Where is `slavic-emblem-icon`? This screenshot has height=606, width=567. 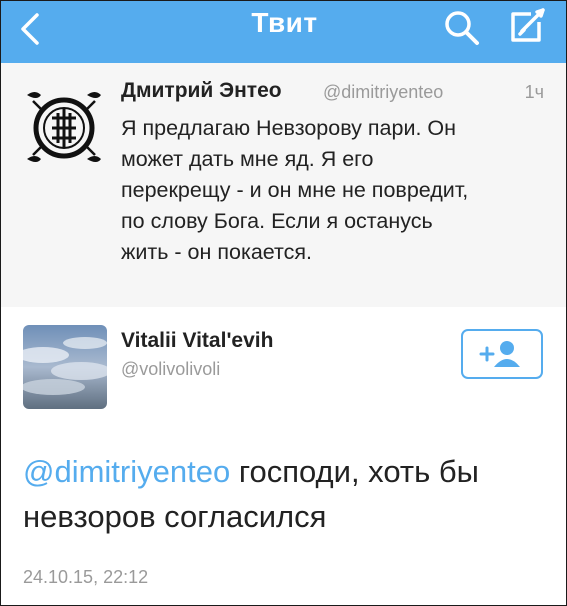
slavic-emblem-icon is located at coordinates (64, 127).